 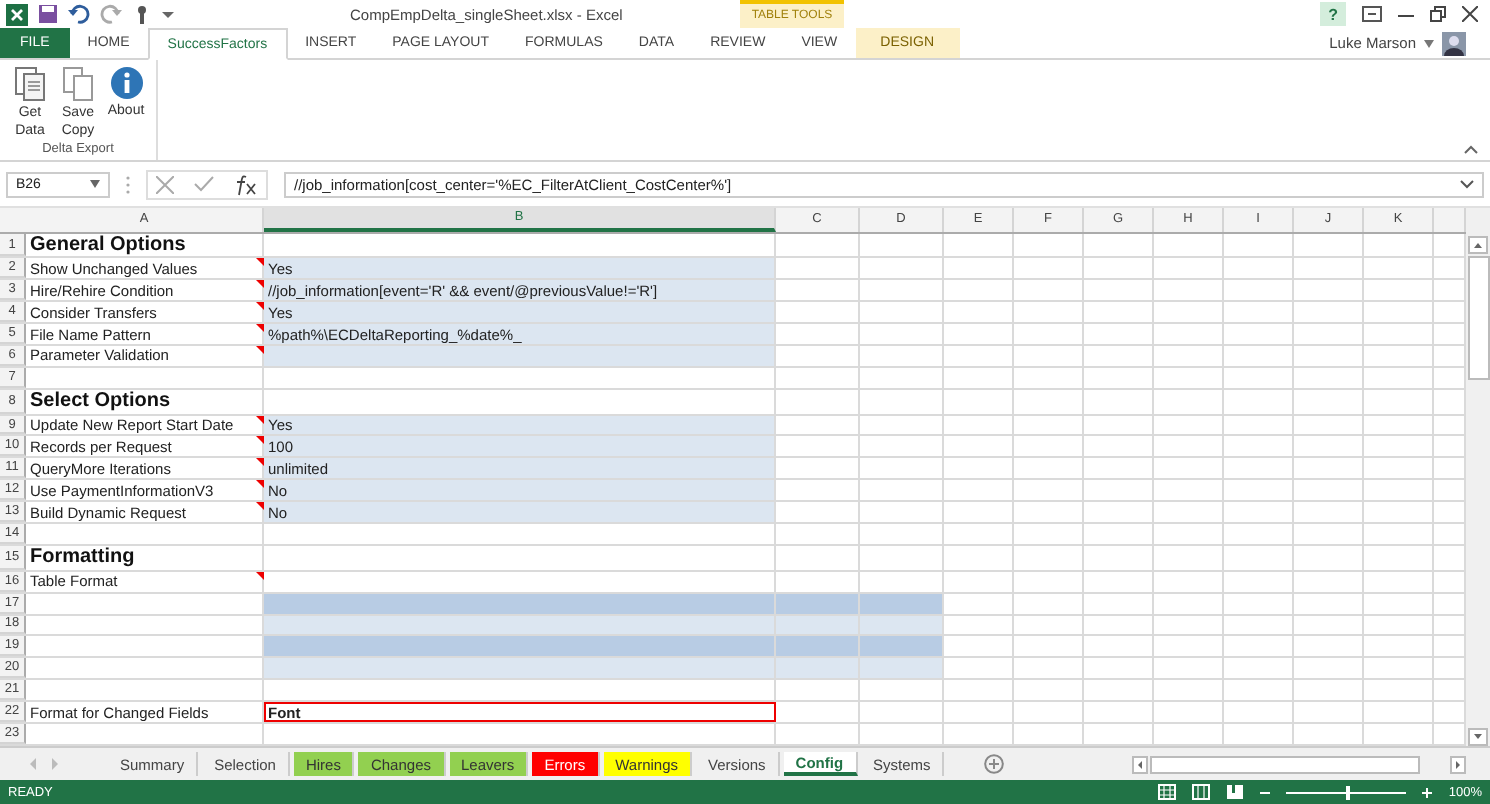 What do you see at coordinates (1140, 764) in the screenshot?
I see `scroll-left-icon` at bounding box center [1140, 764].